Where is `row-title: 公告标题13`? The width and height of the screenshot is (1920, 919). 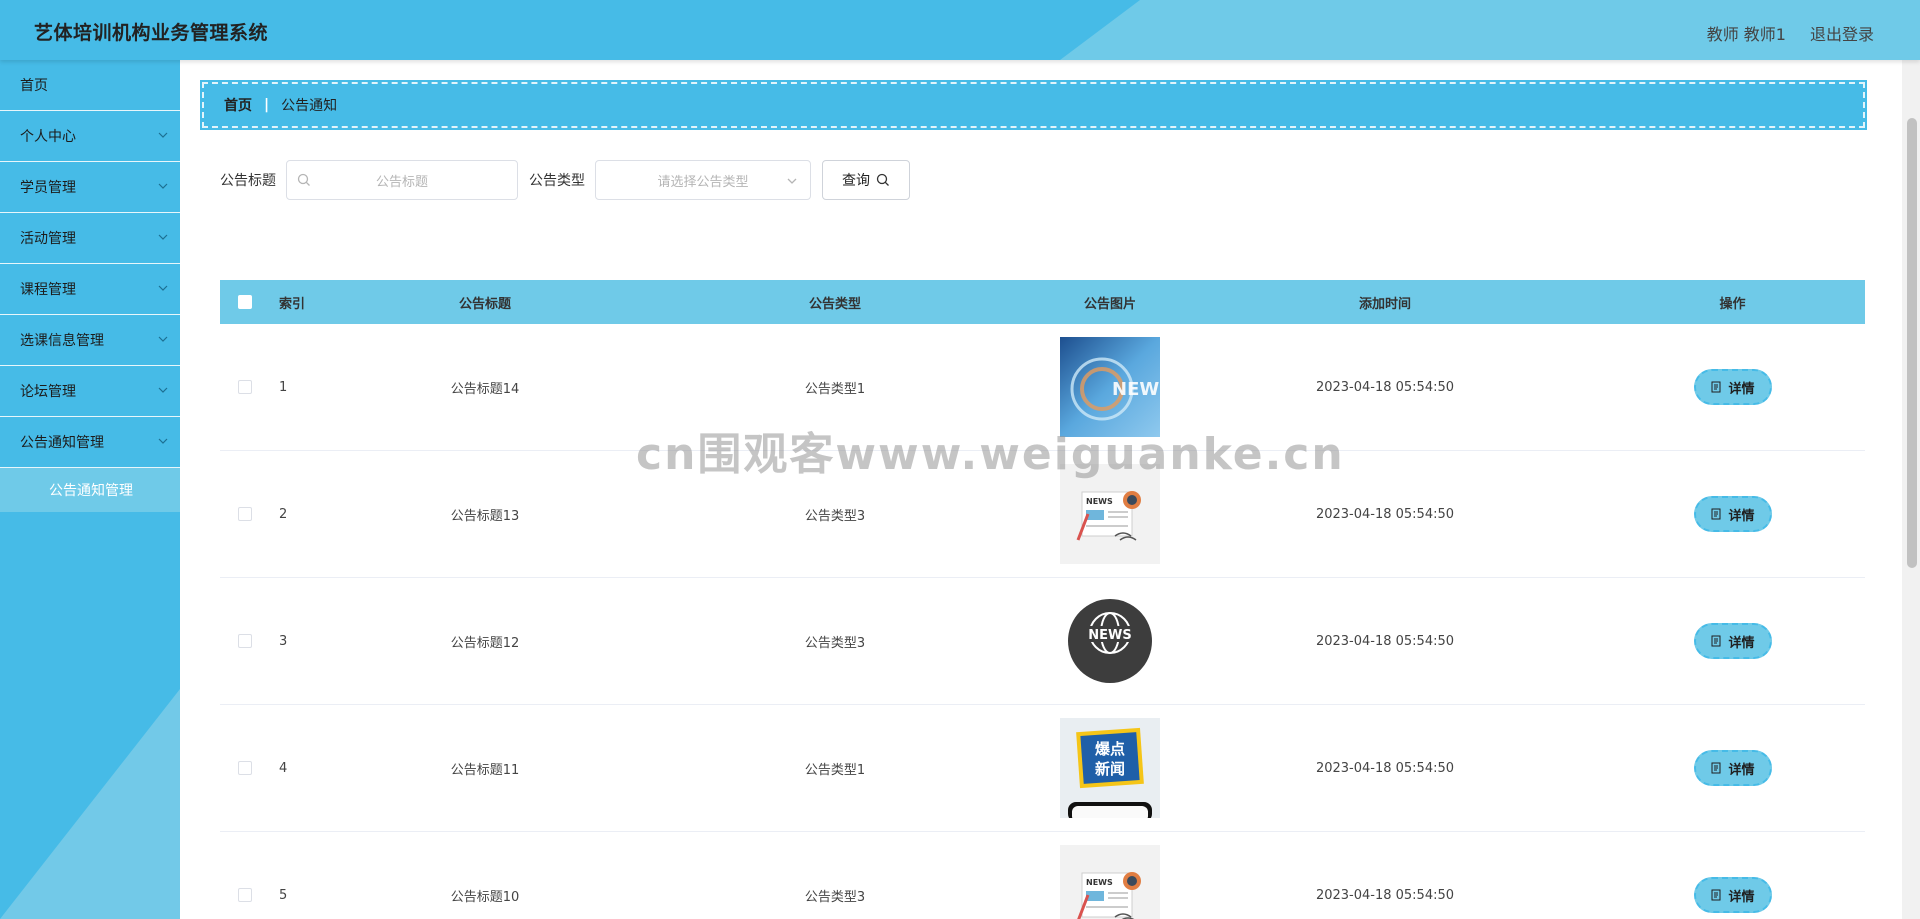
row-title: 公告标题13 is located at coordinates (485, 516).